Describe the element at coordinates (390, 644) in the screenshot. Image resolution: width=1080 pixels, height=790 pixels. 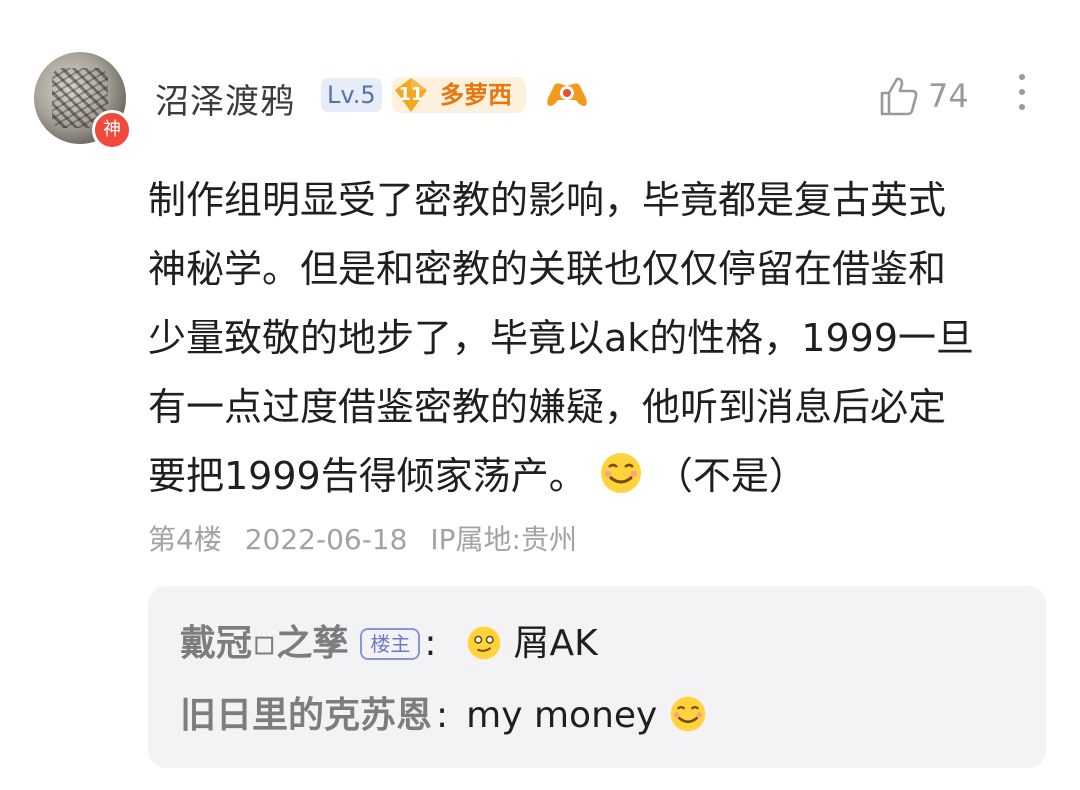
I see `op-tag: 楼主` at that location.